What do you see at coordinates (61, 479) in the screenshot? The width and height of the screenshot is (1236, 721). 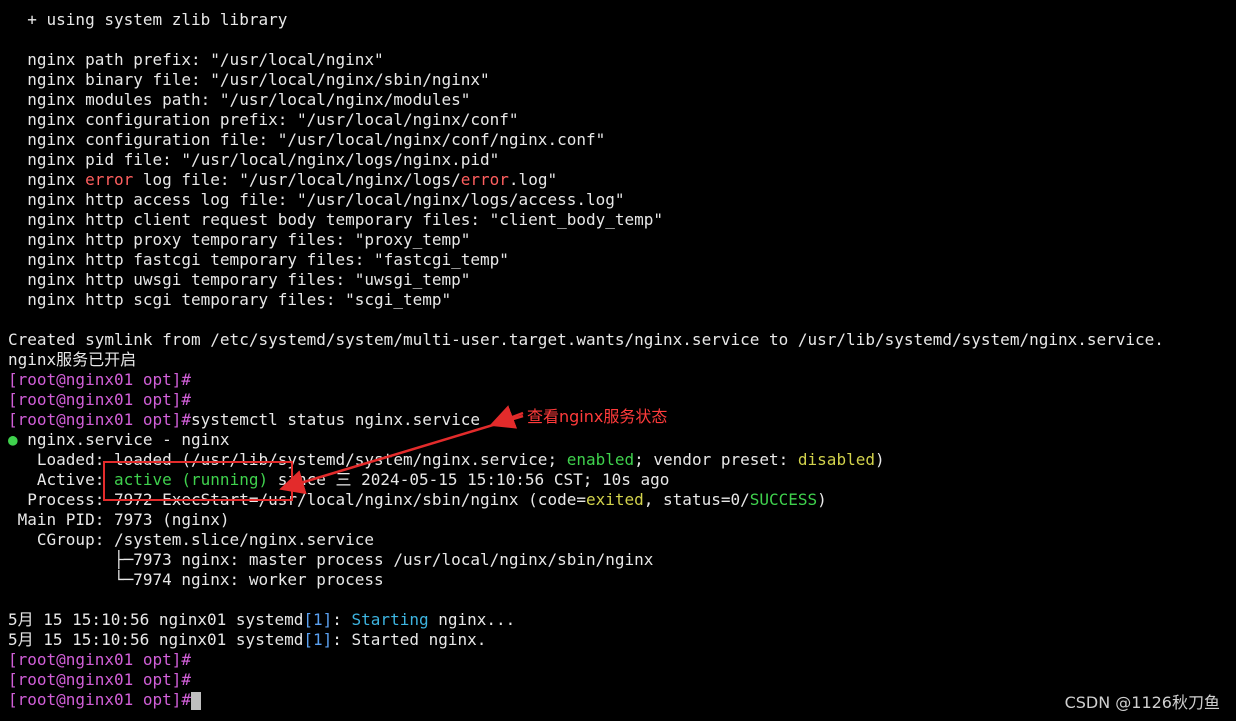 I see `text-segment: Active:` at bounding box center [61, 479].